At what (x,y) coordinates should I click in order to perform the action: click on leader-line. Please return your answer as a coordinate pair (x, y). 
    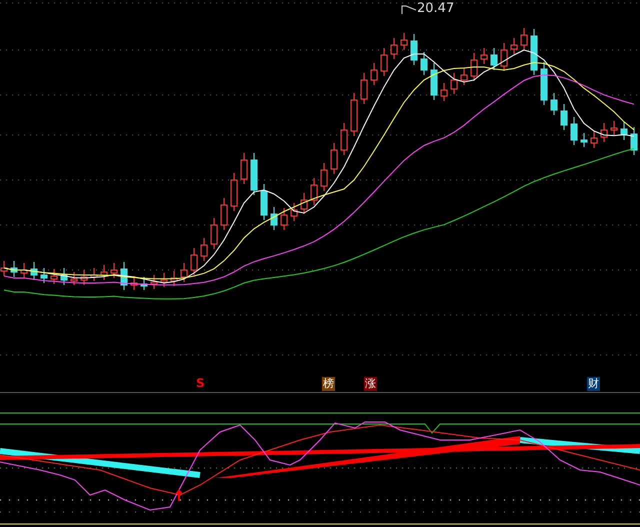
    Looking at the image, I should click on (409, 9).